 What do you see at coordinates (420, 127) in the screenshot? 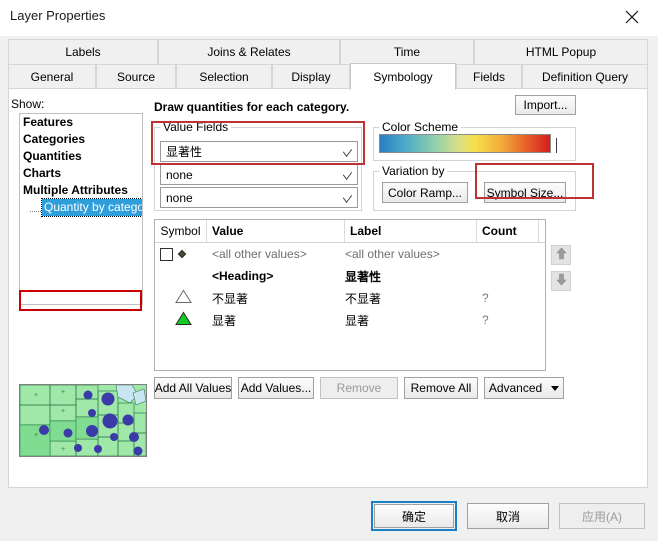
I see `color-scheme-title: Color Scheme` at bounding box center [420, 127].